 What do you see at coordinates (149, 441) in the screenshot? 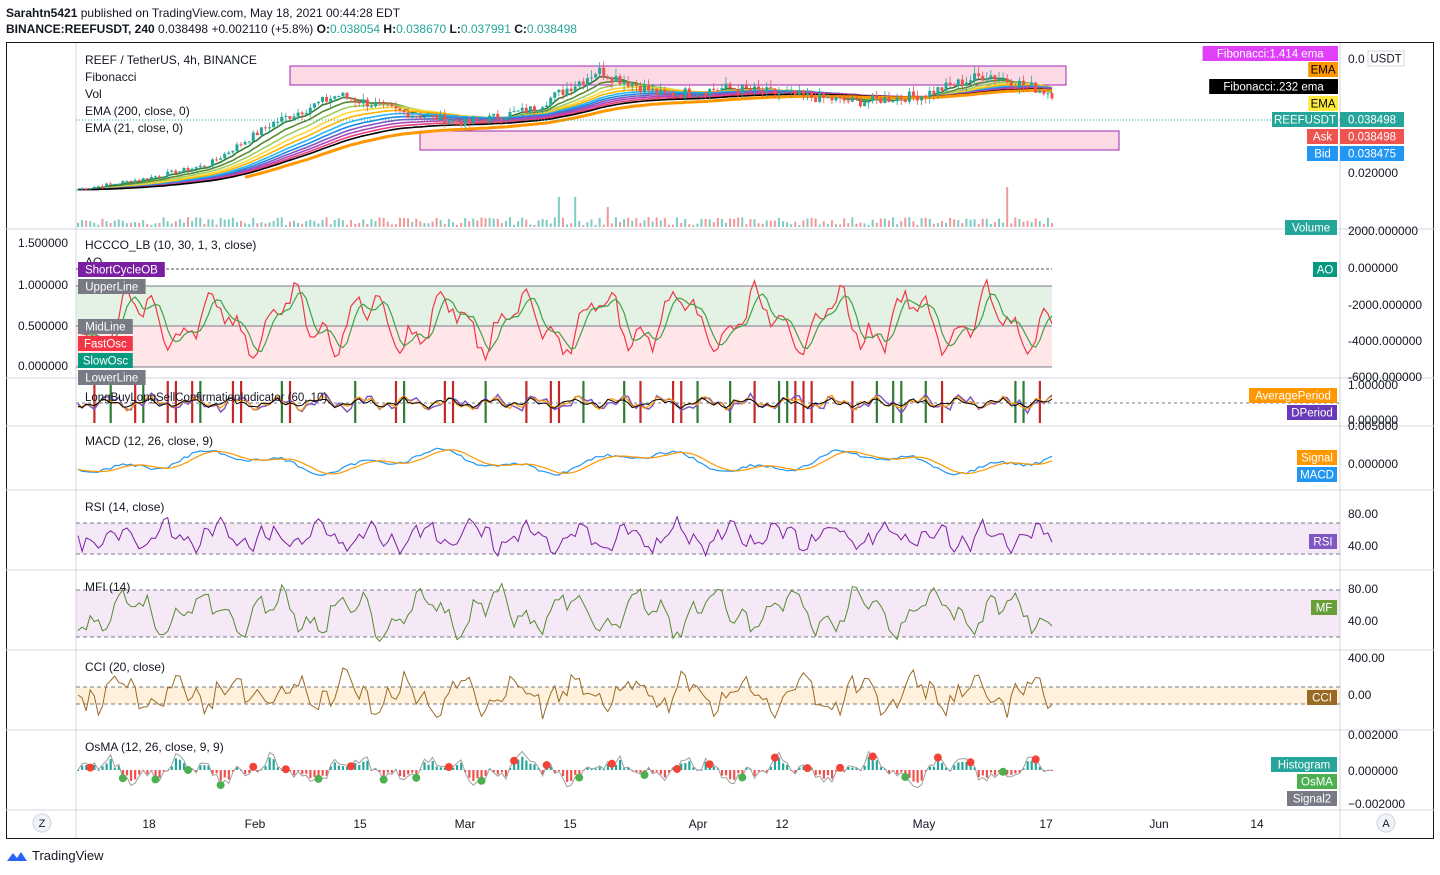
I see `macd-title: MACD (12, 26, close, 9)` at bounding box center [149, 441].